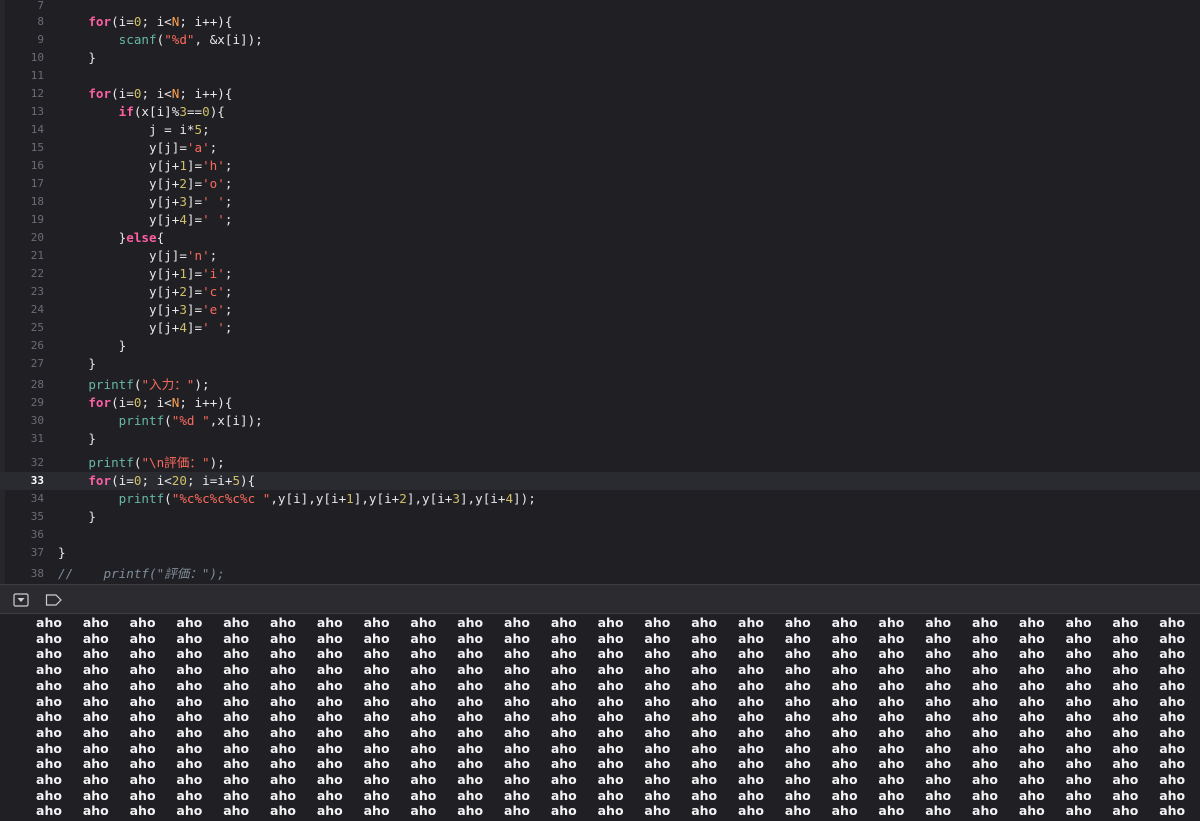 This screenshot has width=1200, height=821. What do you see at coordinates (22, 166) in the screenshot?
I see `line-number: 16` at bounding box center [22, 166].